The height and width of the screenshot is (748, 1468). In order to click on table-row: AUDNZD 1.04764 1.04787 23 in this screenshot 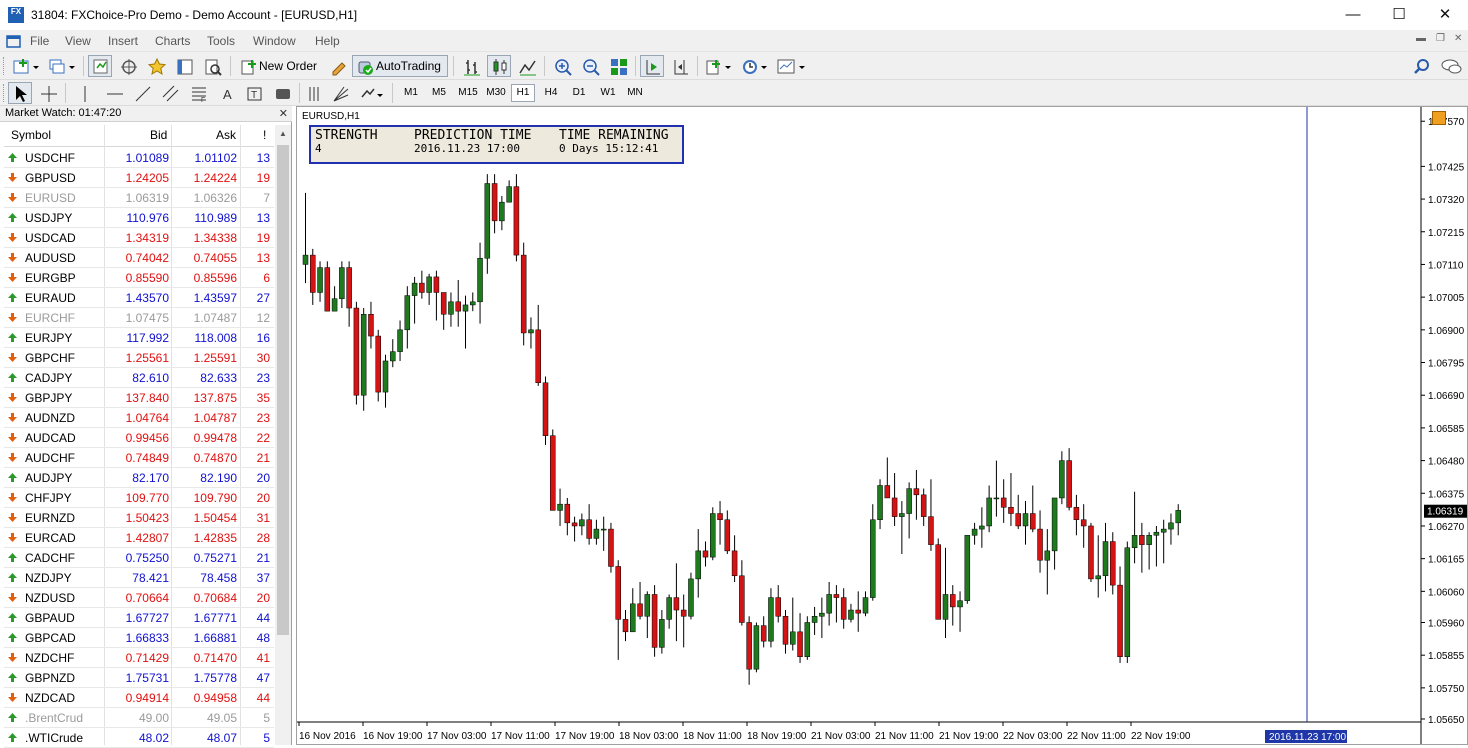, I will do `click(139, 418)`.